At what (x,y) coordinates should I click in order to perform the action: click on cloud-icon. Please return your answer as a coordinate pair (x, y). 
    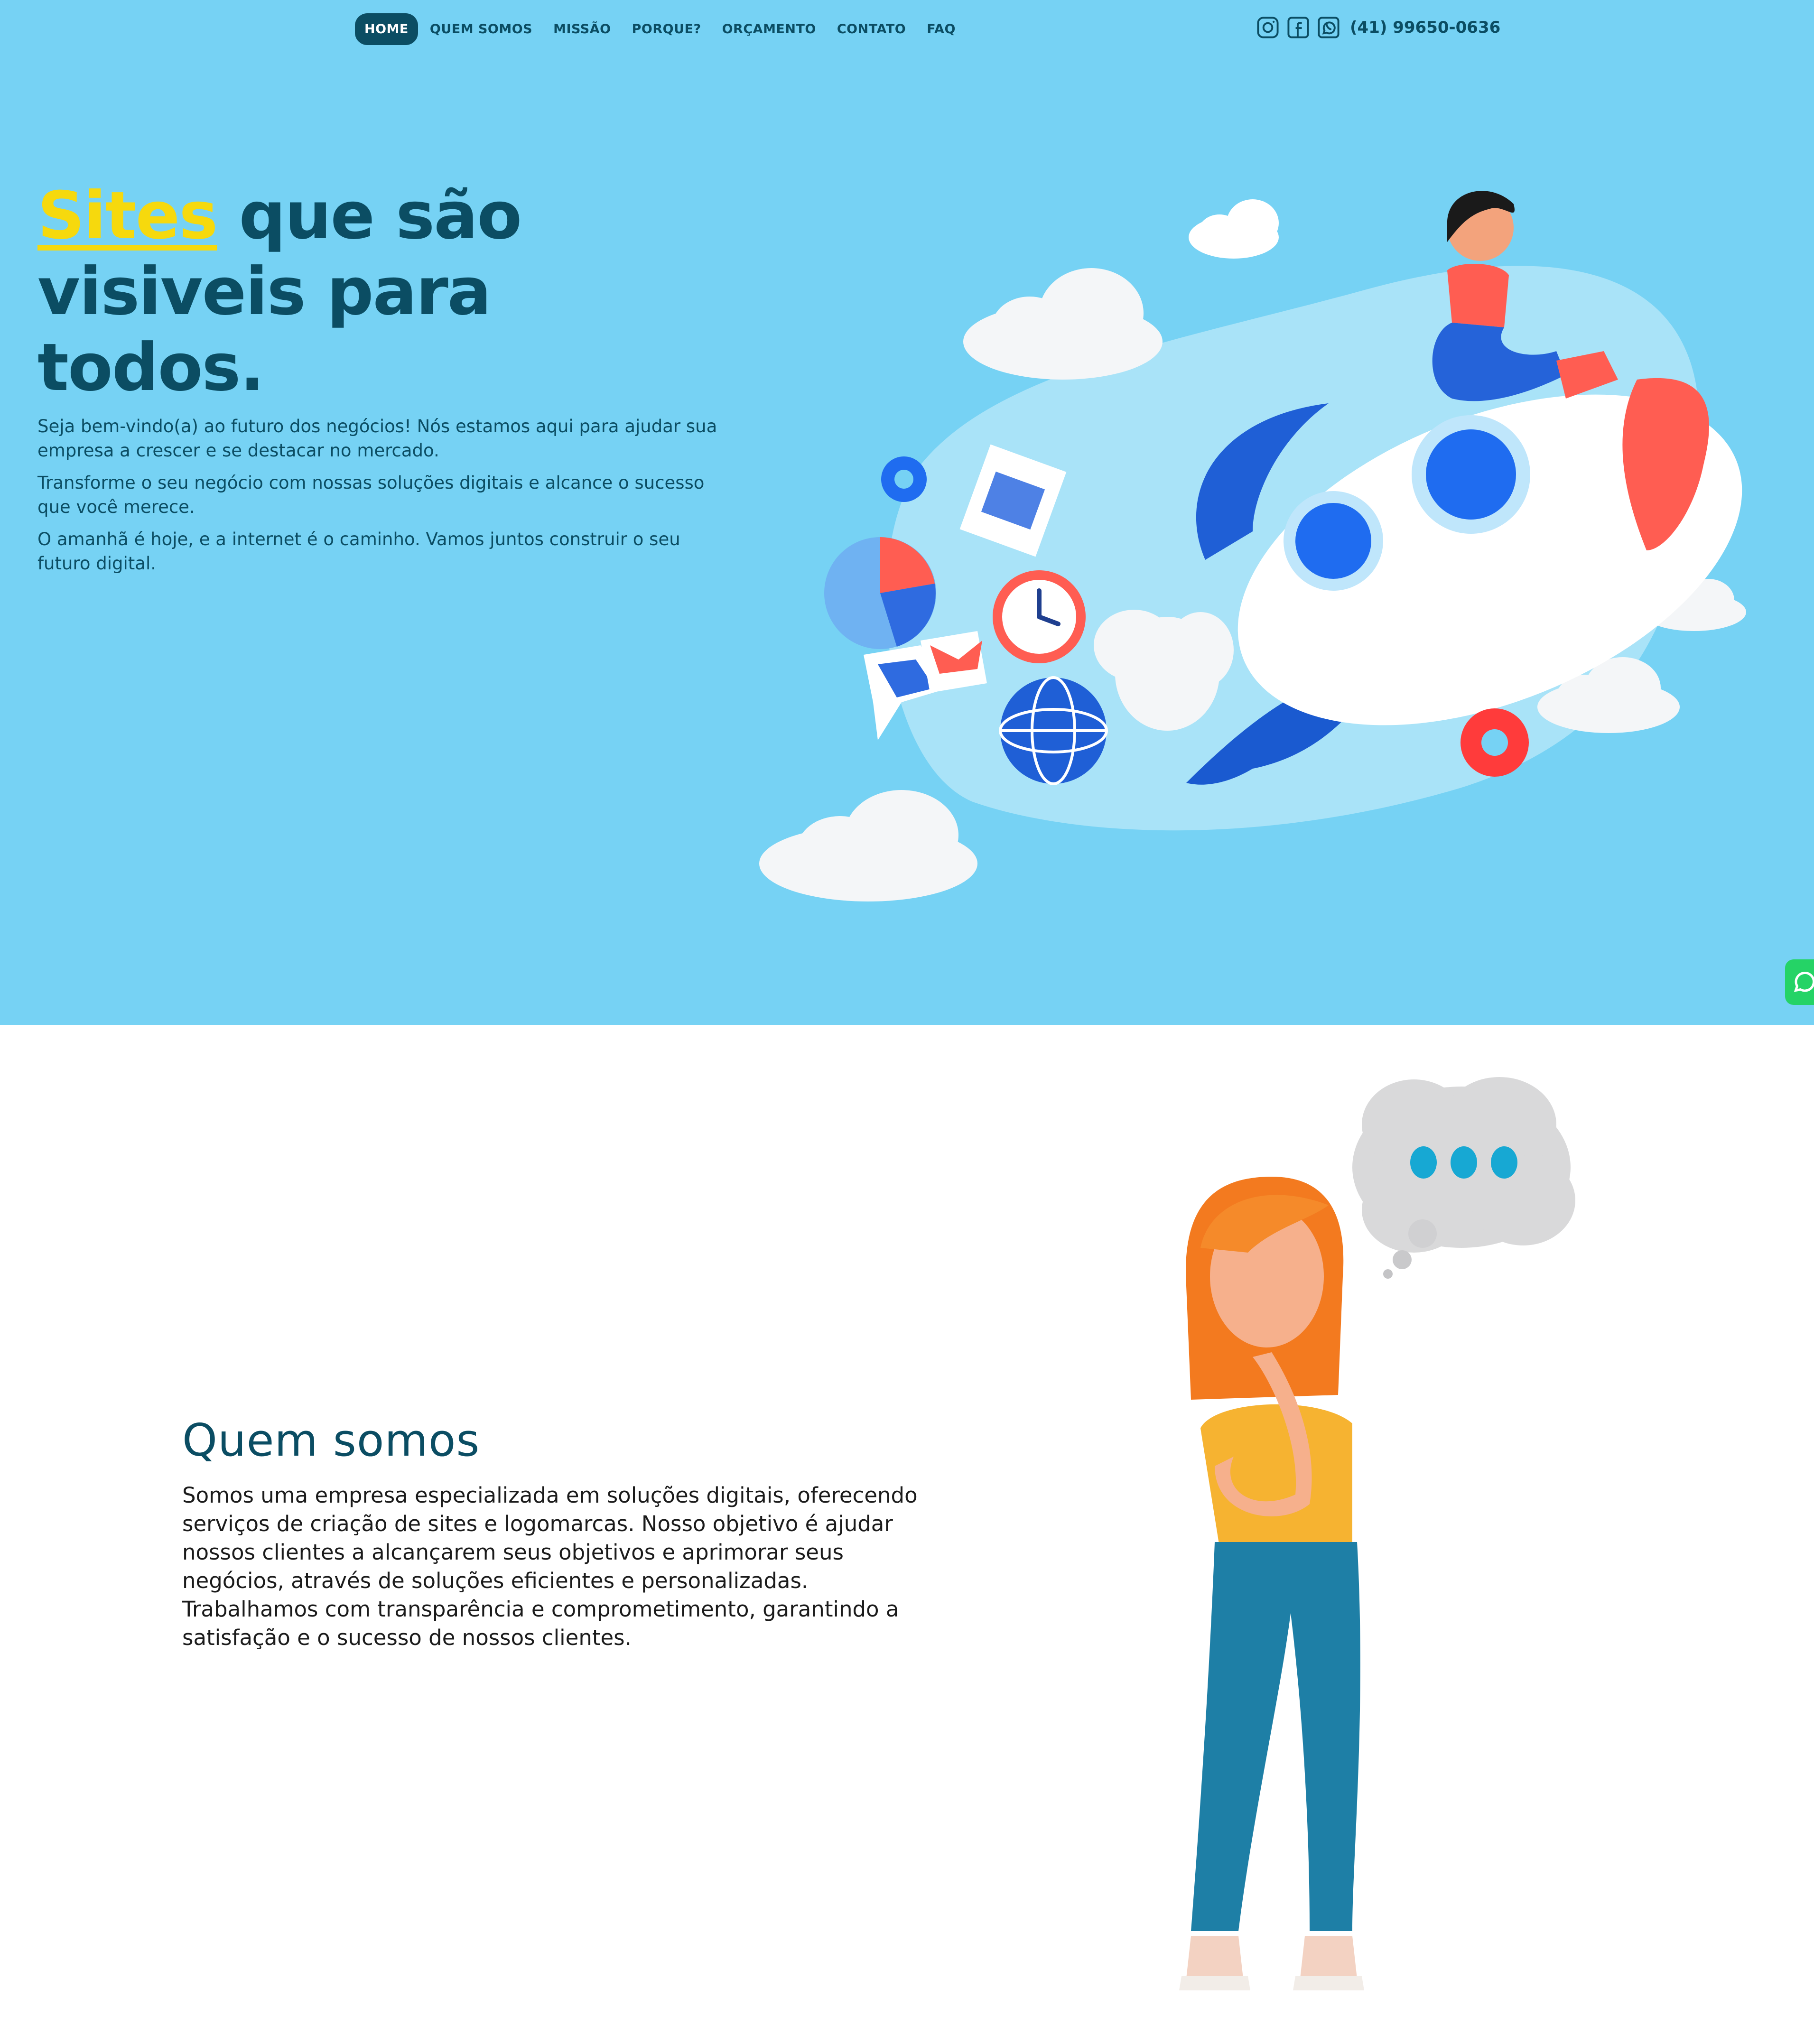
    Looking at the image, I should click on (1234, 229).